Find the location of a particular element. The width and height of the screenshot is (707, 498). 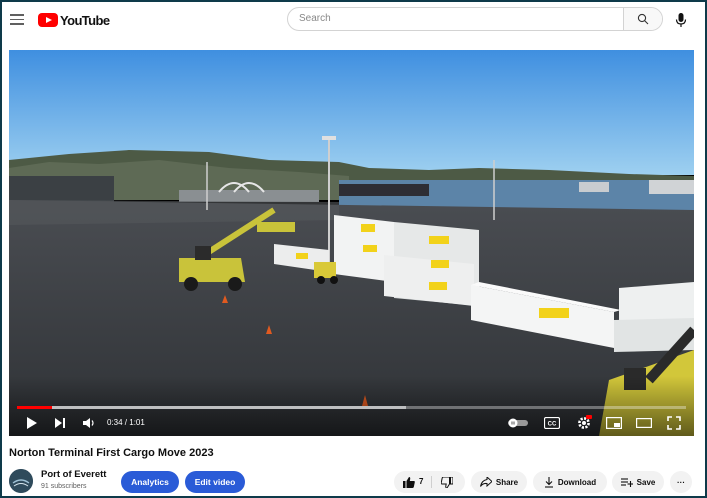

download-label: Download is located at coordinates (577, 482).